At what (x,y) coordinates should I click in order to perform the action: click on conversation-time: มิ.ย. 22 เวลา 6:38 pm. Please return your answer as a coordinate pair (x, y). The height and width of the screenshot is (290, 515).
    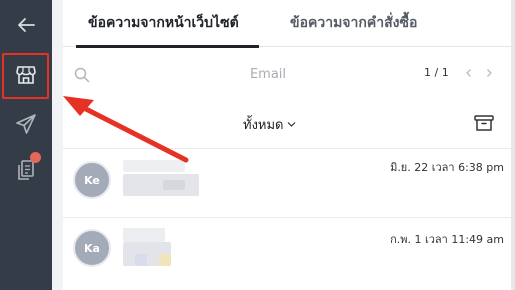
    Looking at the image, I should click on (447, 167).